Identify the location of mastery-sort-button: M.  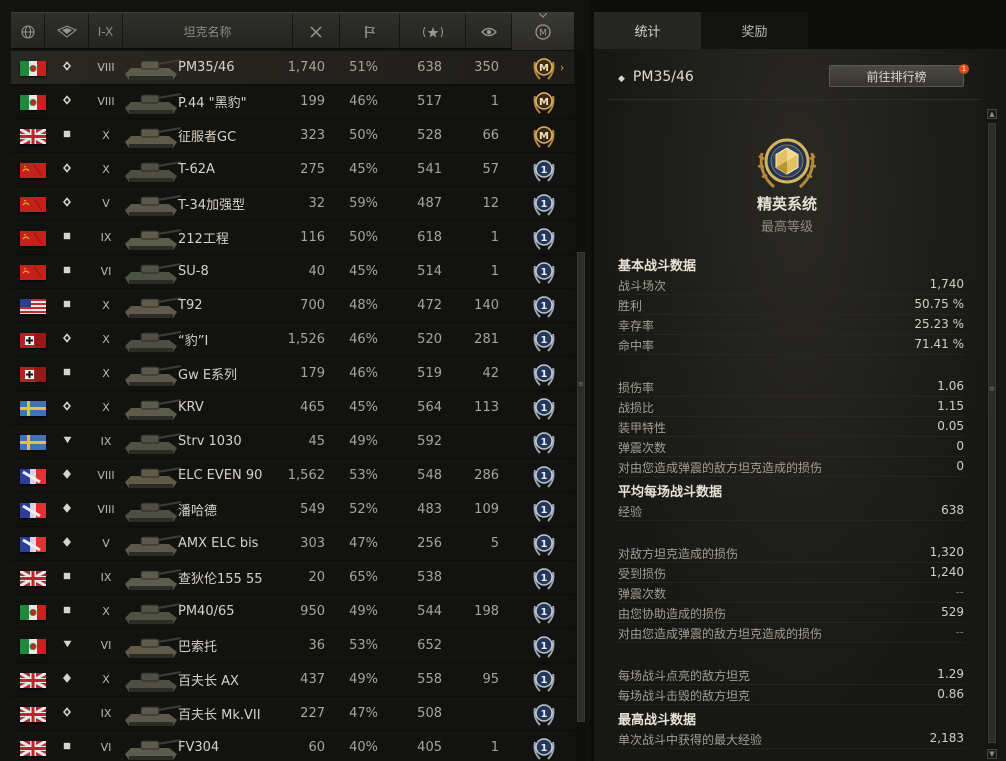
(543, 31).